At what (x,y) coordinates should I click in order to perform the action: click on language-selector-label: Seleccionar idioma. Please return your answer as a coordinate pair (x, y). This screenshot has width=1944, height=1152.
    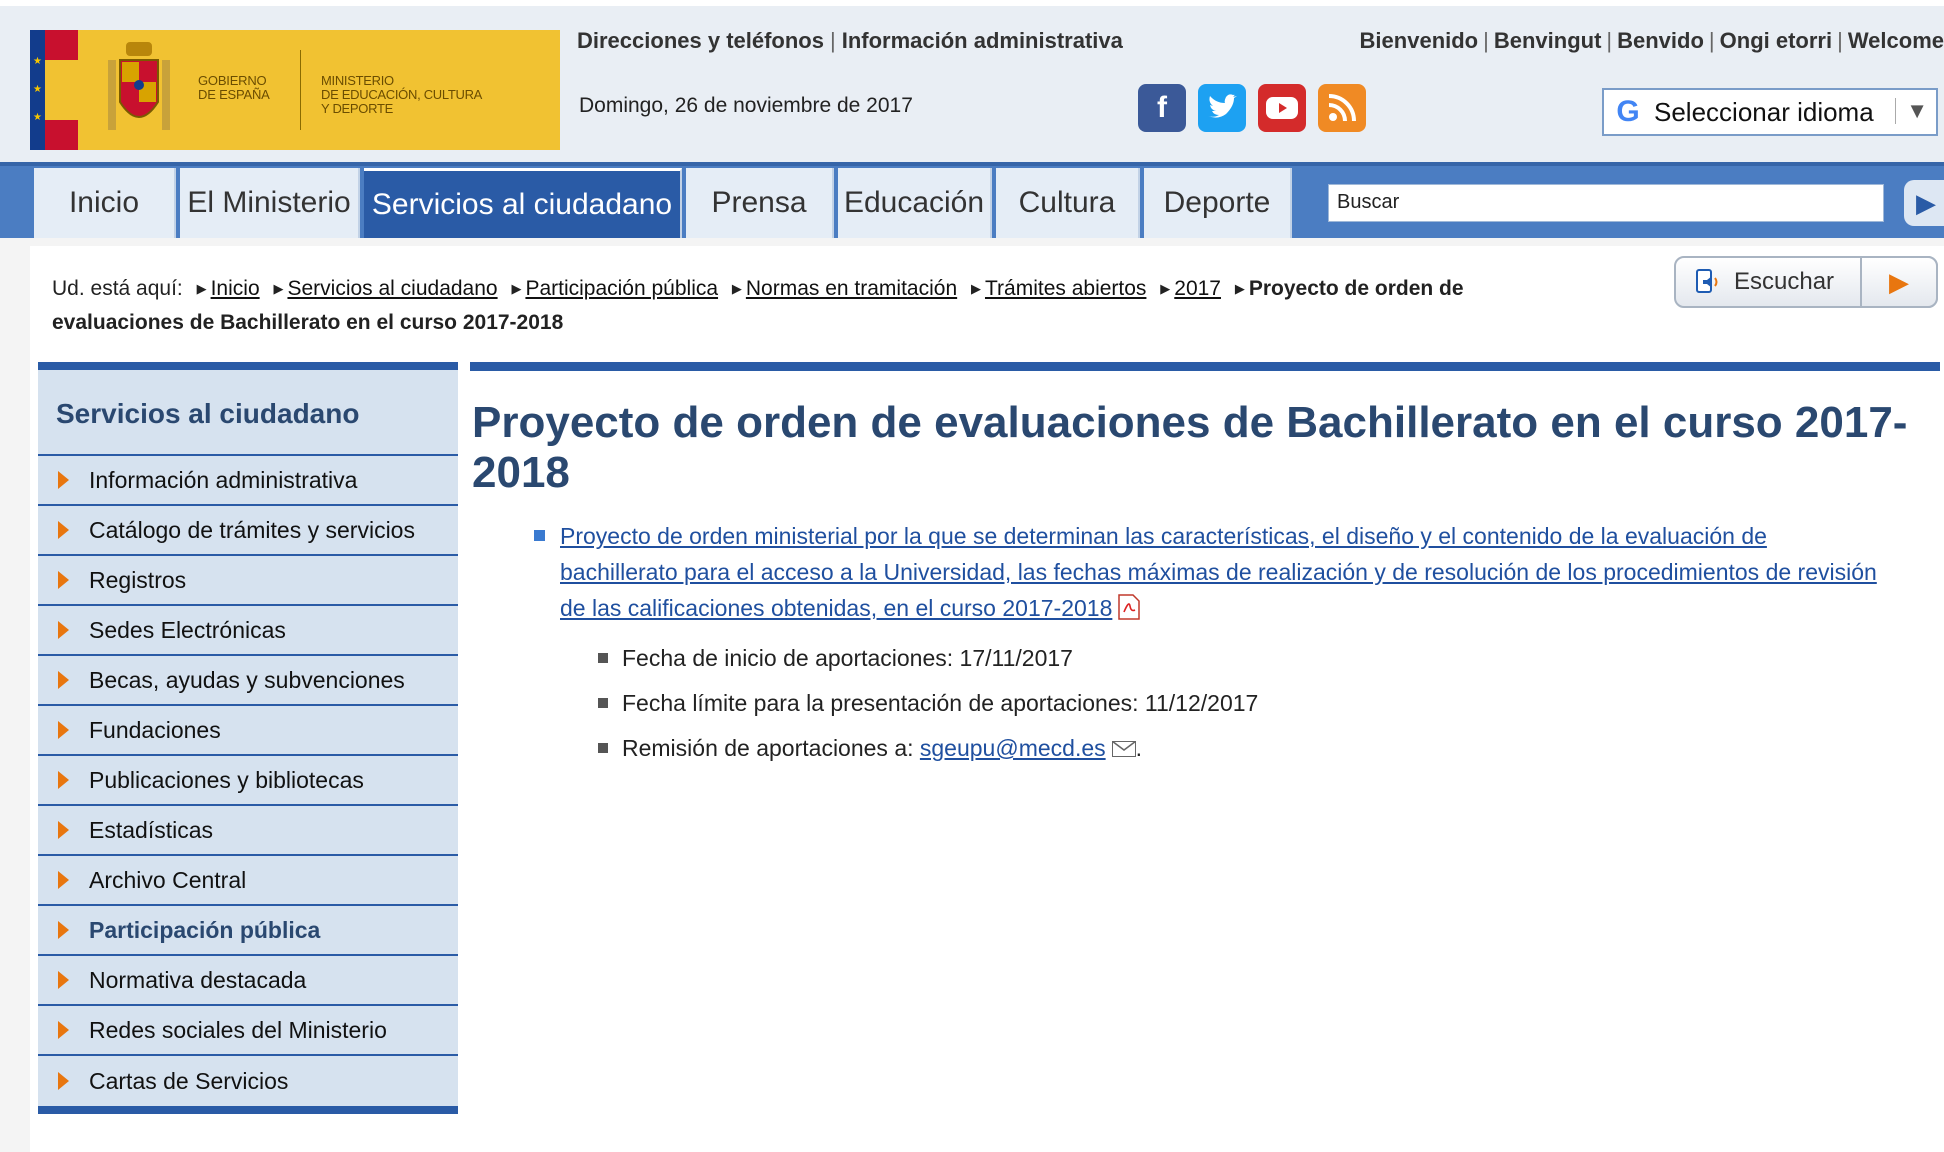
    Looking at the image, I should click on (1764, 111).